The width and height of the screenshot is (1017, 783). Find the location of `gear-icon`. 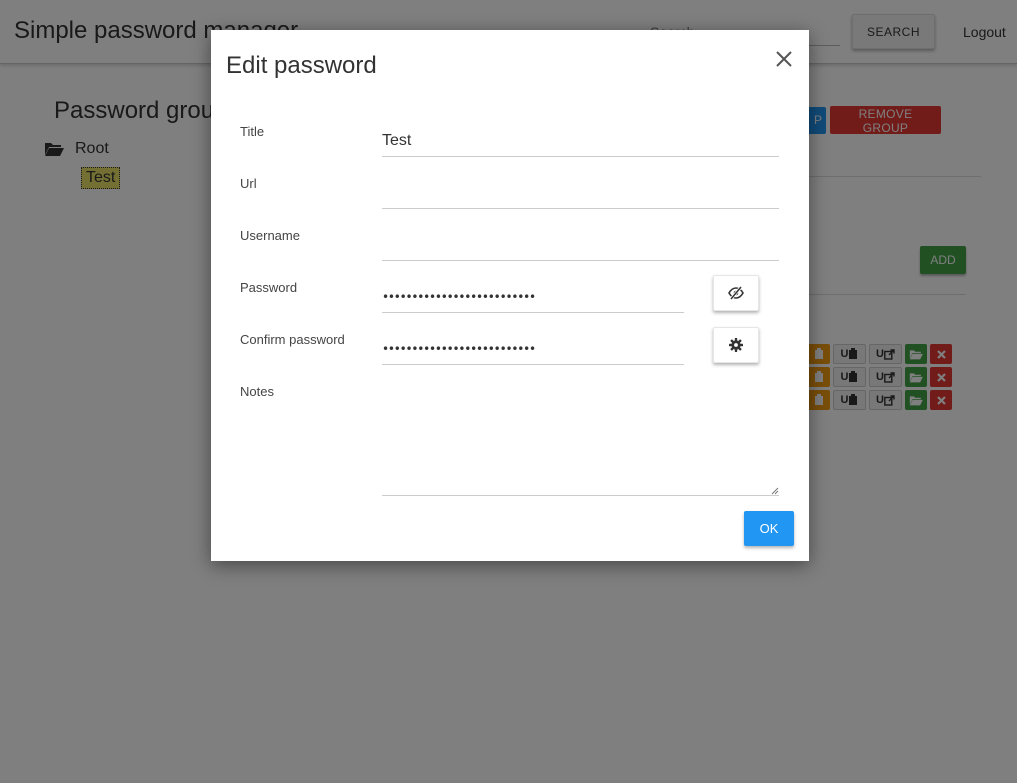

gear-icon is located at coordinates (736, 345).